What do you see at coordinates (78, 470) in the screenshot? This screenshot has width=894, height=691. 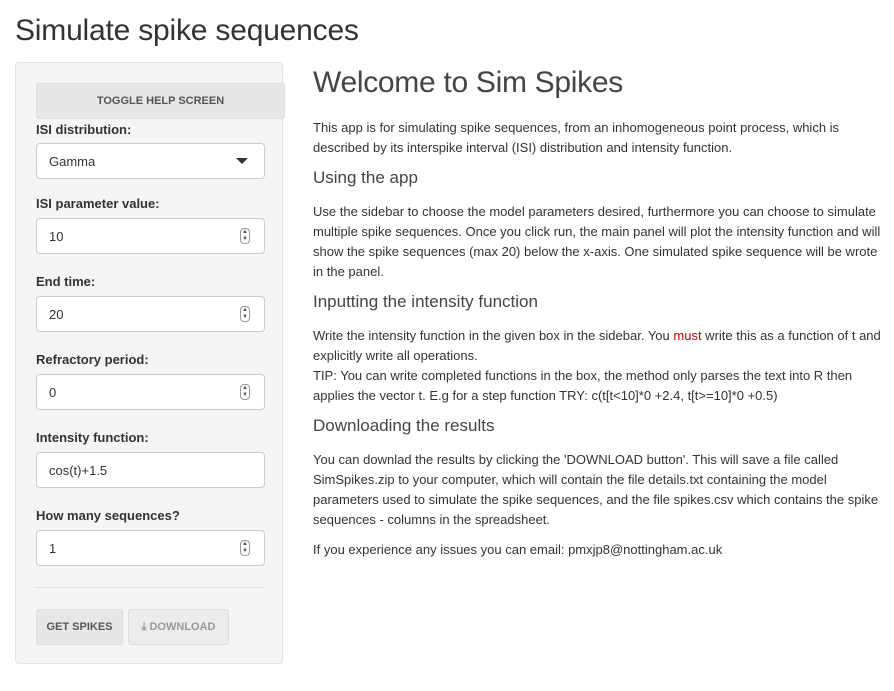 I see `intensity-value: cos(t)+1.5` at bounding box center [78, 470].